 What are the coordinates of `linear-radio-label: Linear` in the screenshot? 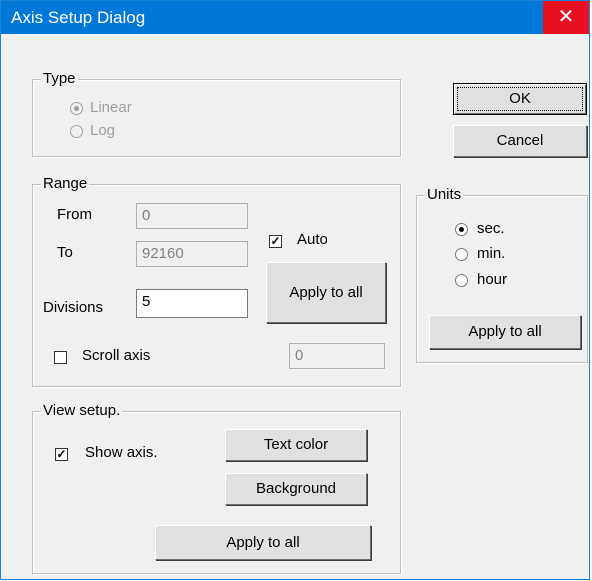 It's located at (111, 107).